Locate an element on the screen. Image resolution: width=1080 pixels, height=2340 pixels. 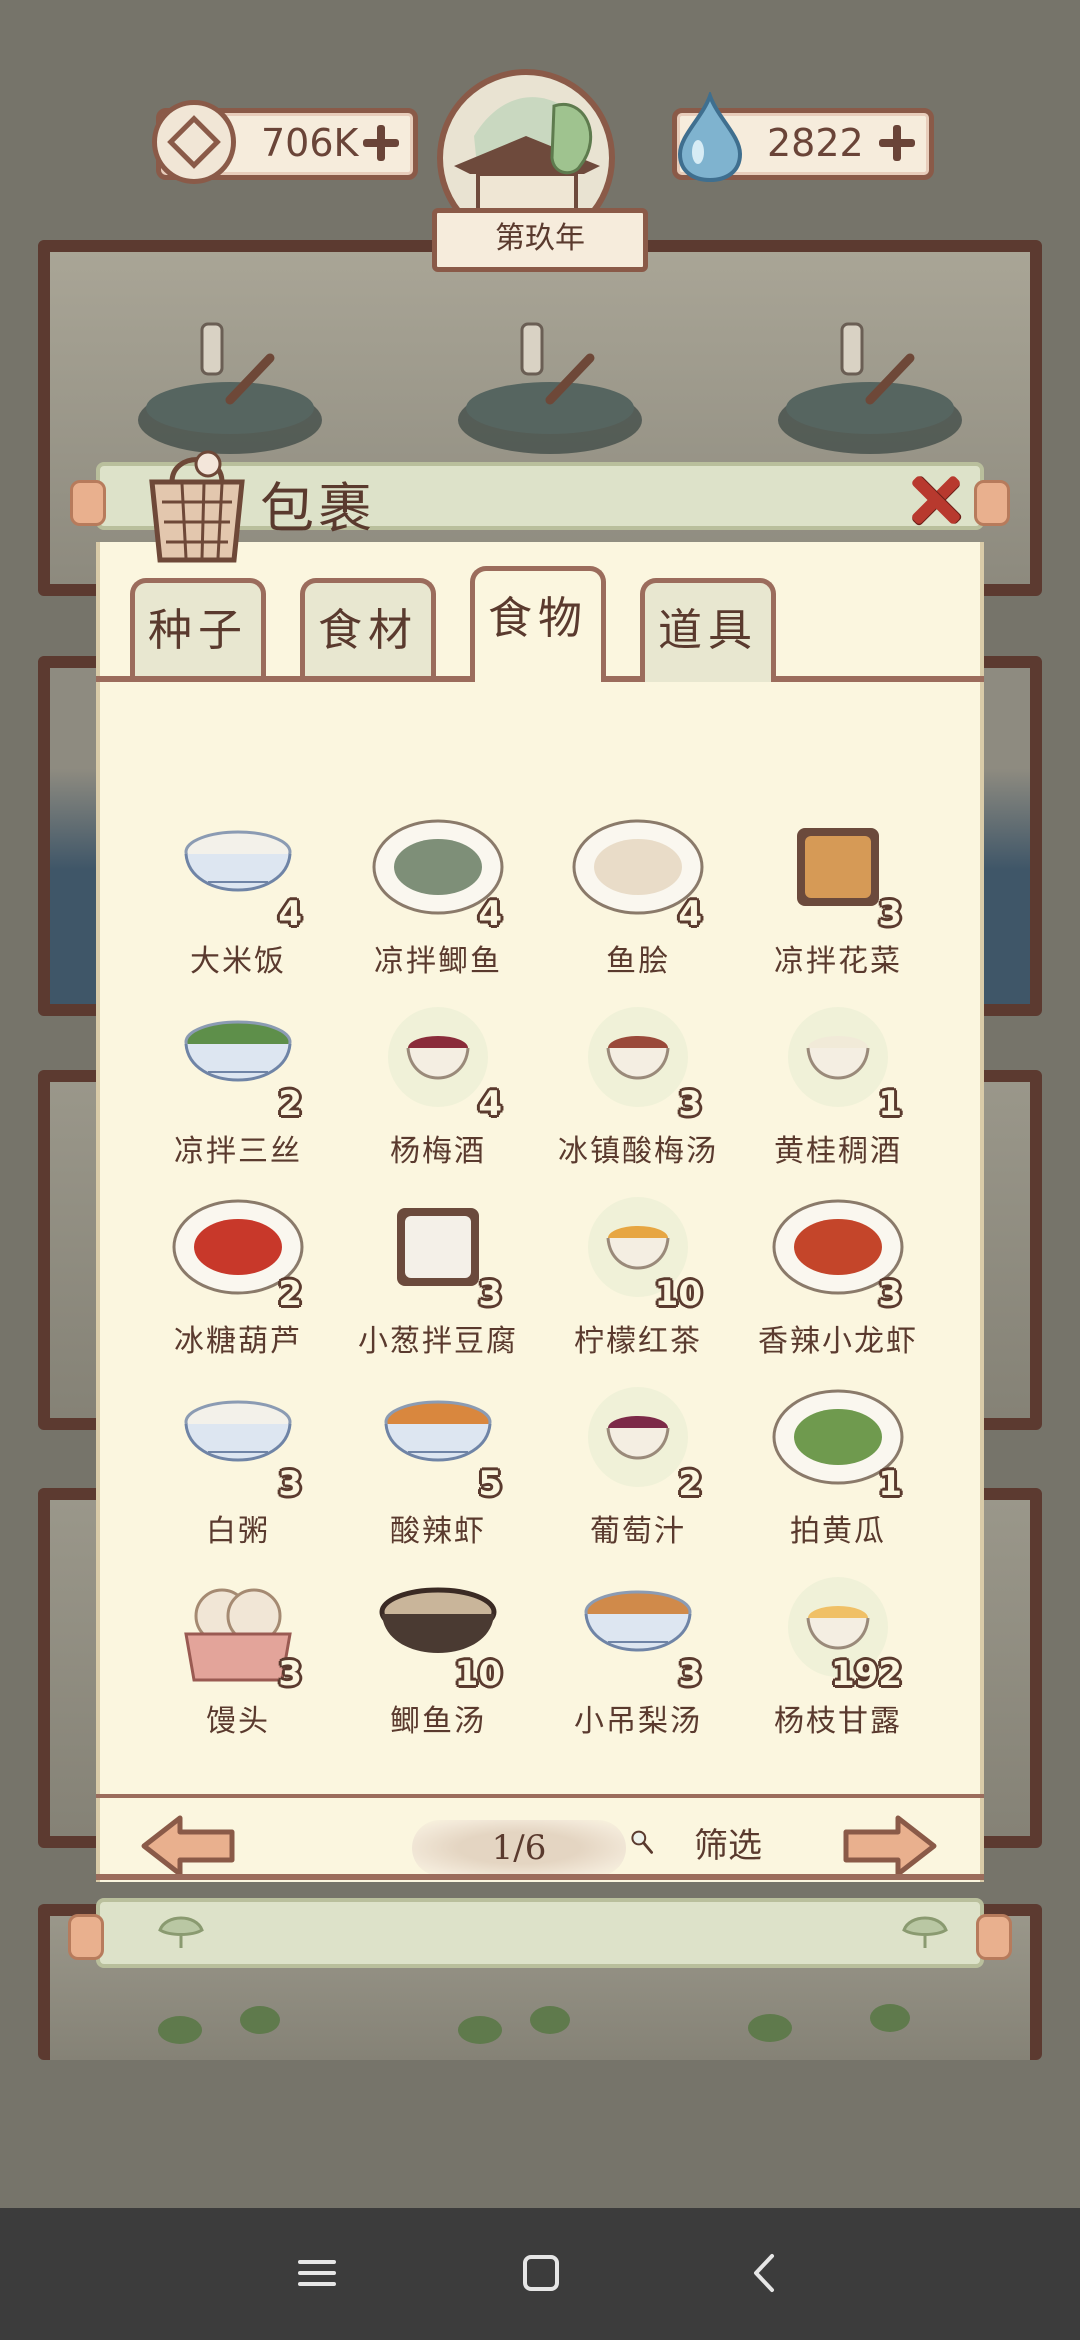
item-name: 香辣小龙虾 is located at coordinates (838, 1341).